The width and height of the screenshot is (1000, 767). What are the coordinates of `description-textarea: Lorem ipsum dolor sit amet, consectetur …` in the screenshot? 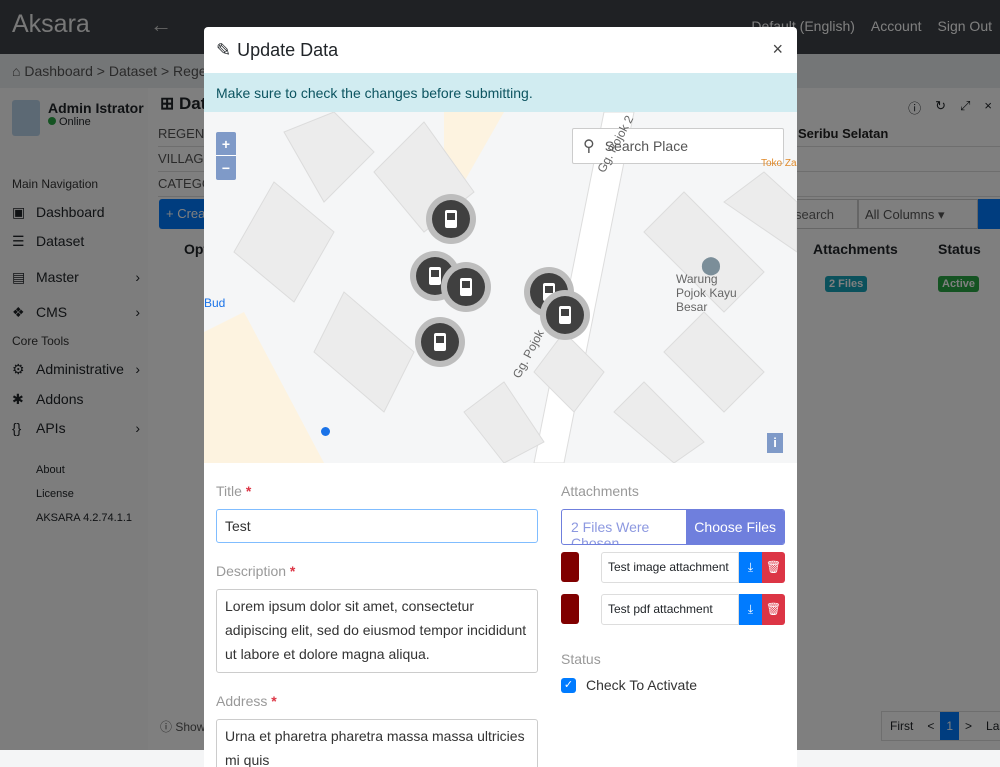 It's located at (377, 631).